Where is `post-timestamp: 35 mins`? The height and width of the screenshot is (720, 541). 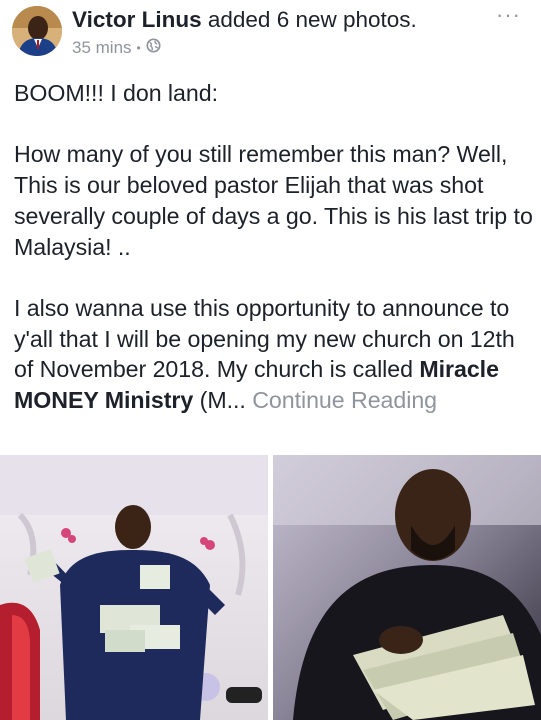 post-timestamp: 35 mins is located at coordinates (102, 48).